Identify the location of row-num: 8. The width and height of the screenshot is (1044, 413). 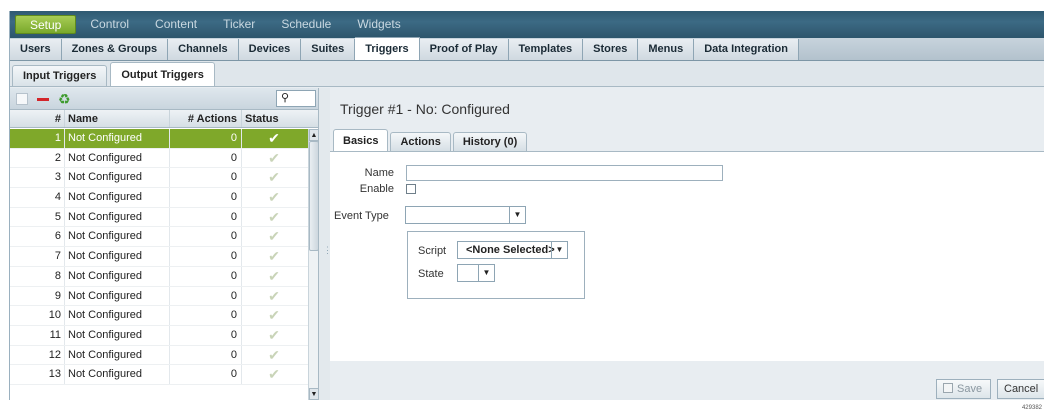
(37, 276).